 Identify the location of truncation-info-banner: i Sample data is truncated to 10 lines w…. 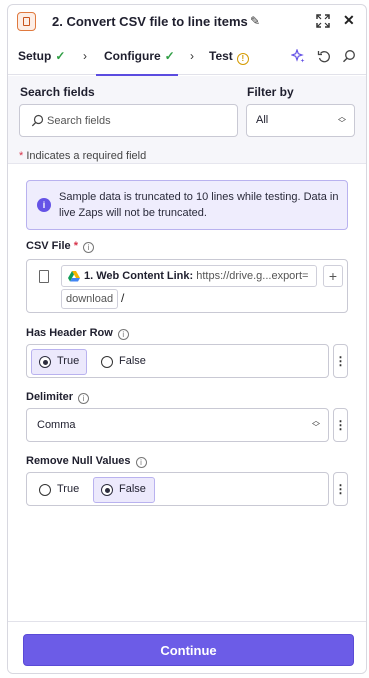
(187, 205).